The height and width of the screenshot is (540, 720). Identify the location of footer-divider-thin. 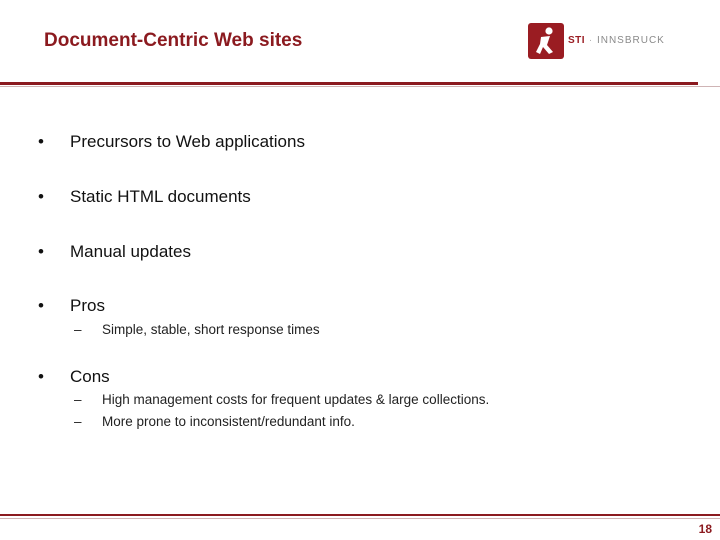
(360, 518).